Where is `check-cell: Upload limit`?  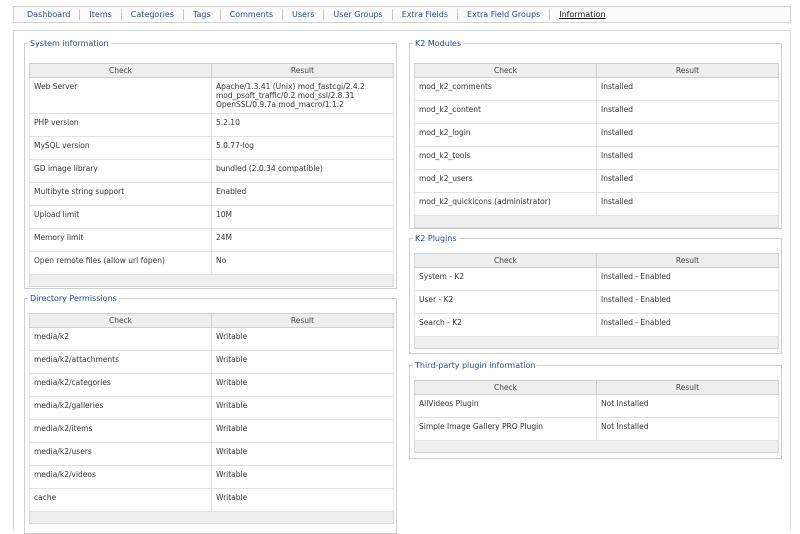
check-cell: Upload limit is located at coordinates (120, 217).